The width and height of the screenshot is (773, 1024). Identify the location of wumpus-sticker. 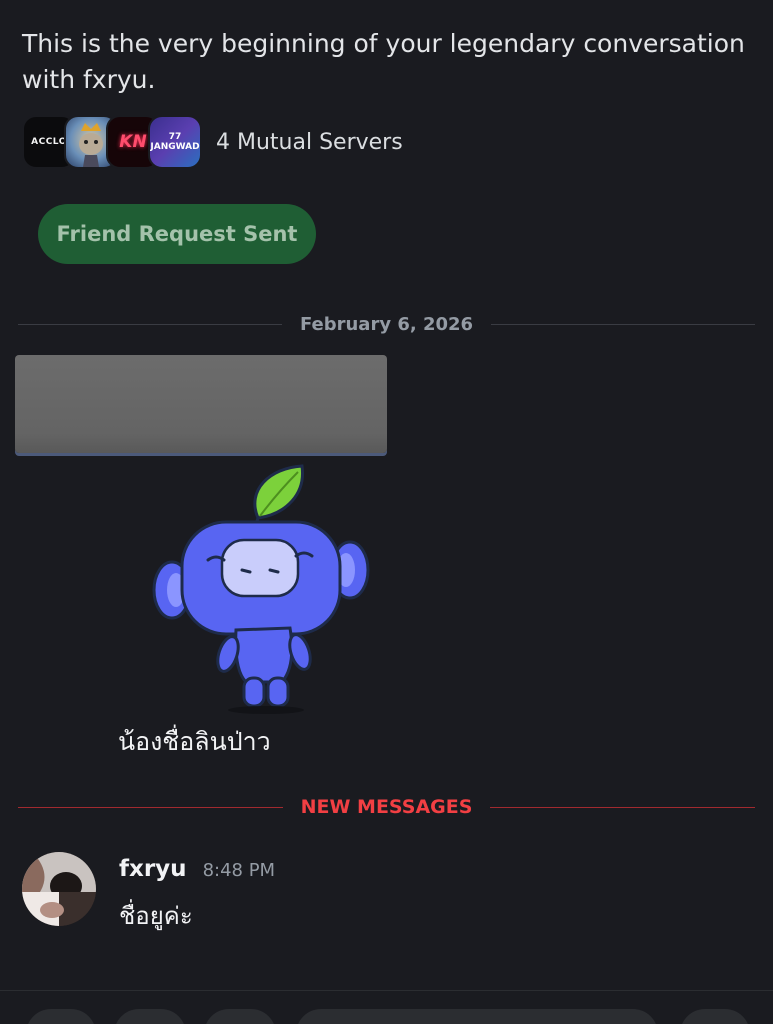
(262, 587).